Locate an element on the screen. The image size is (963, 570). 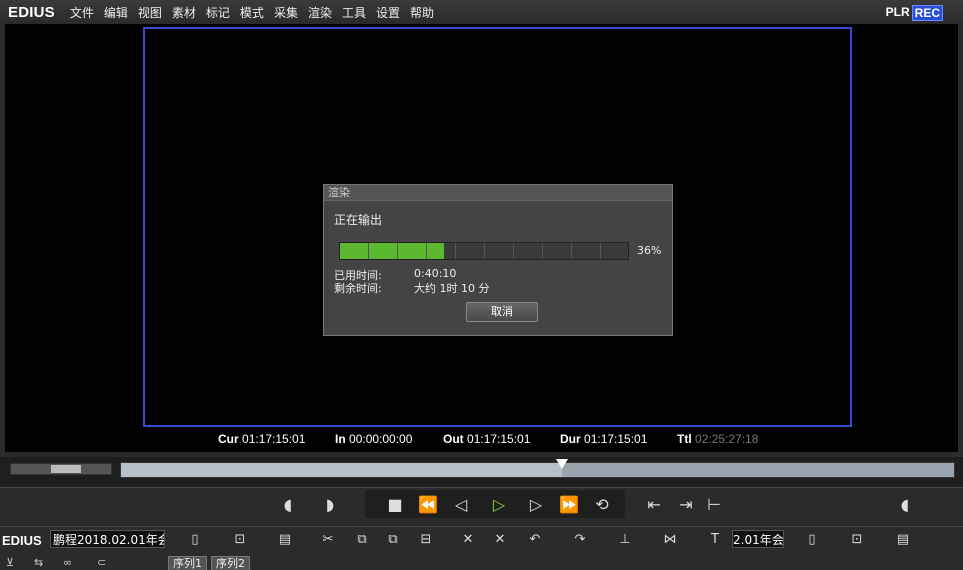
rec-button: REC is located at coordinates (927, 13).